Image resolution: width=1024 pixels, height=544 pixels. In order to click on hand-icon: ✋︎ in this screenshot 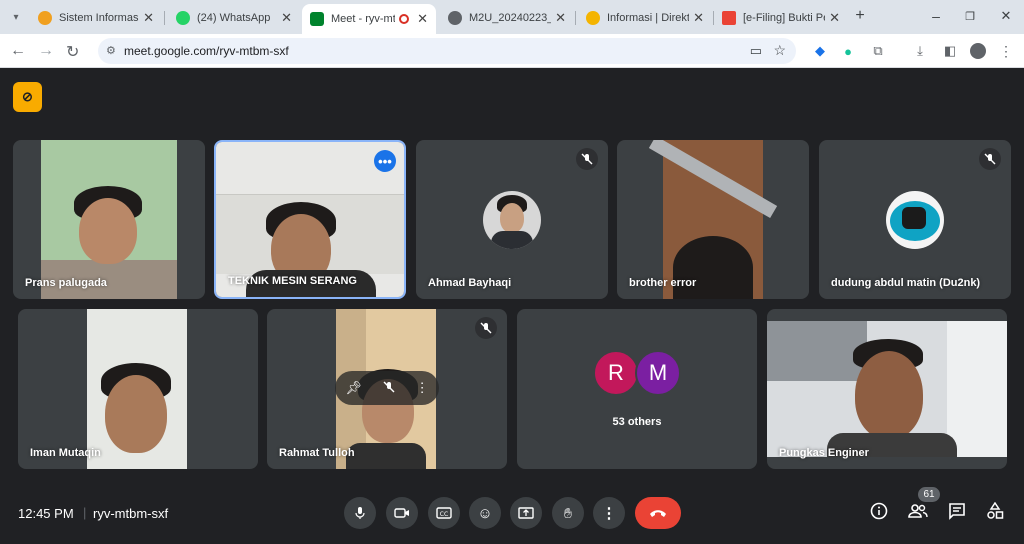, I will do `click(568, 512)`.